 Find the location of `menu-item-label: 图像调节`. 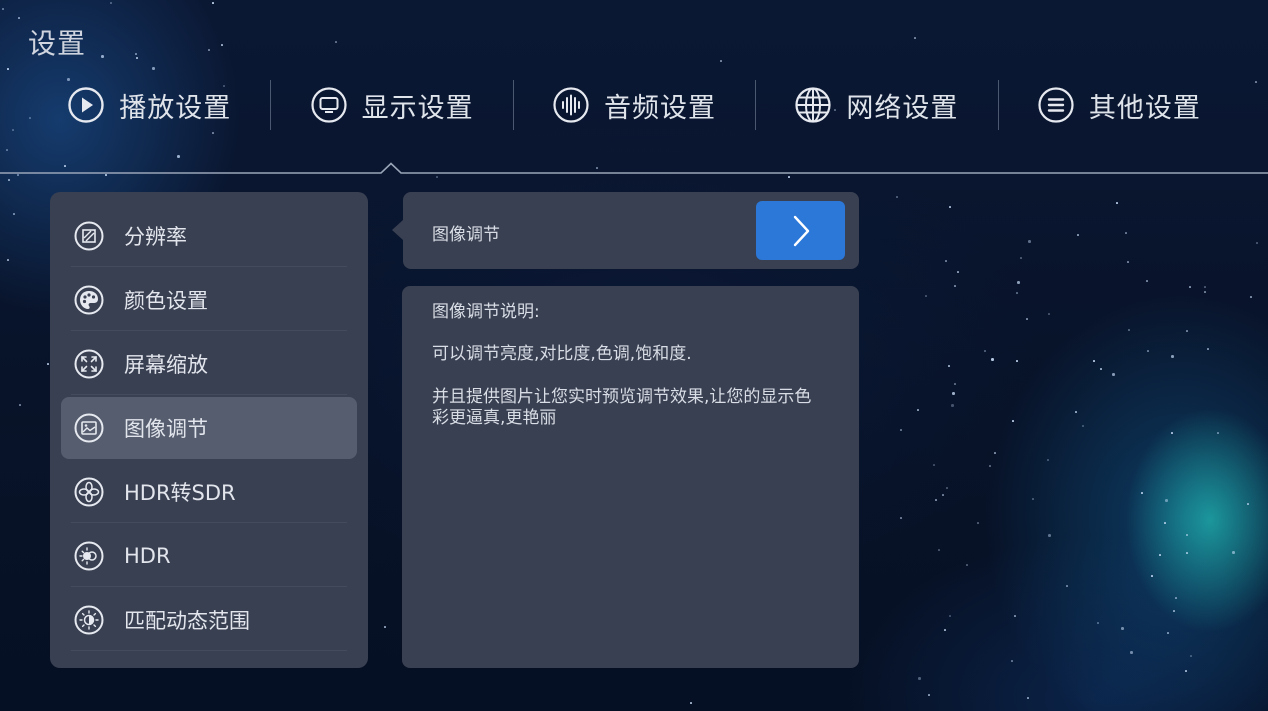

menu-item-label: 图像调节 is located at coordinates (166, 429).